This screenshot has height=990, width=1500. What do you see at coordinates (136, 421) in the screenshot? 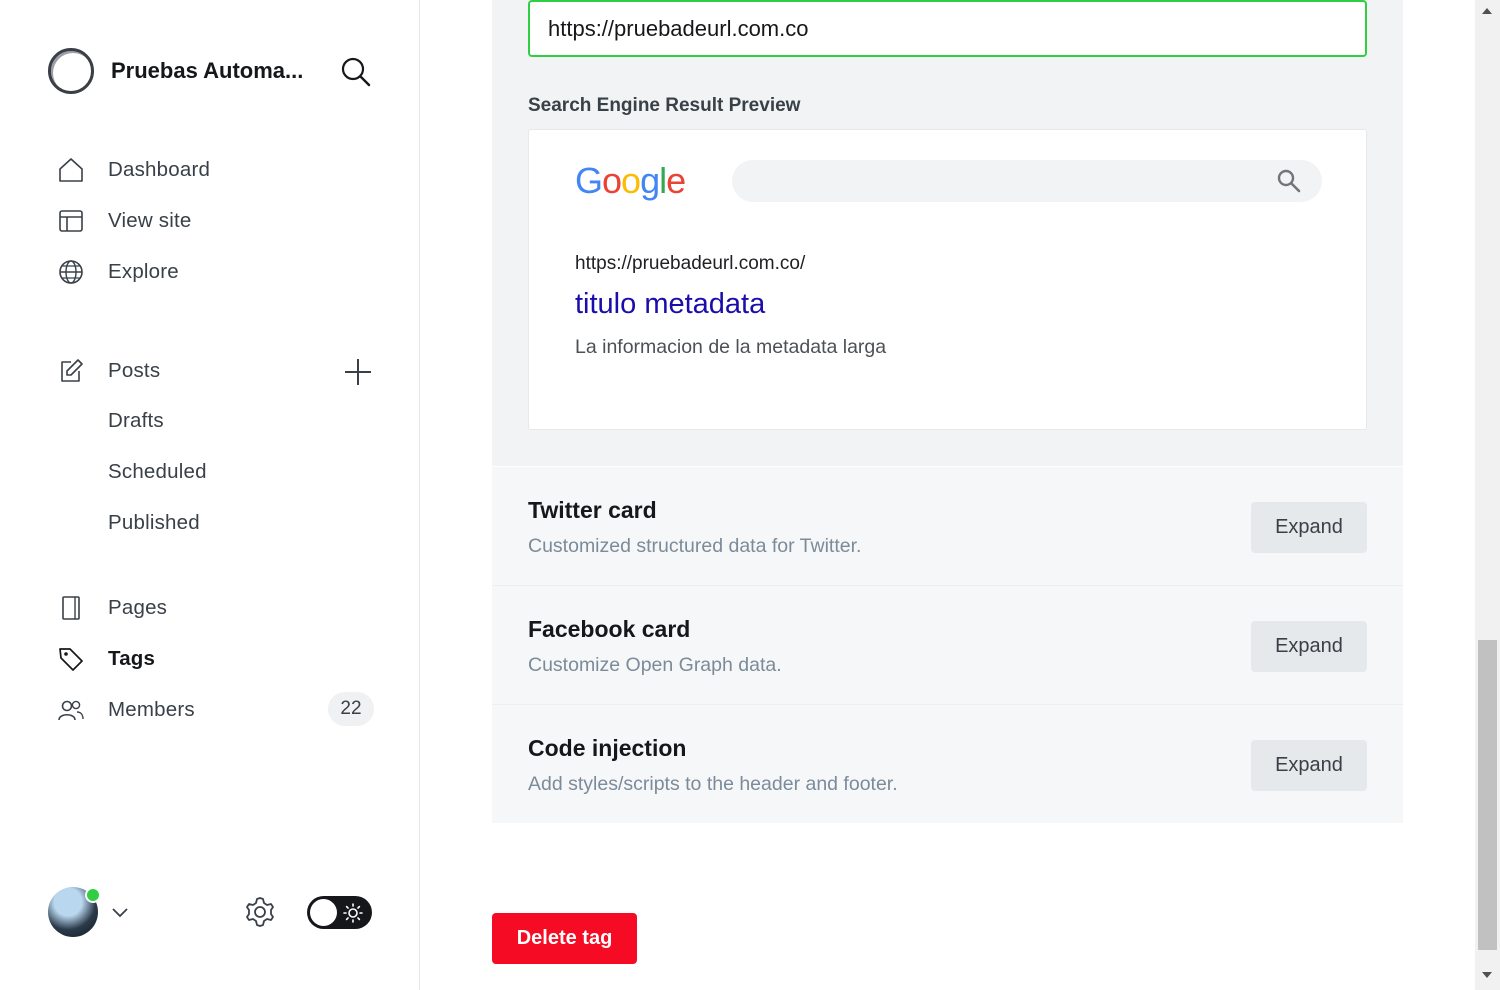
I see `sidebar-item-drafts: Drafts` at bounding box center [136, 421].